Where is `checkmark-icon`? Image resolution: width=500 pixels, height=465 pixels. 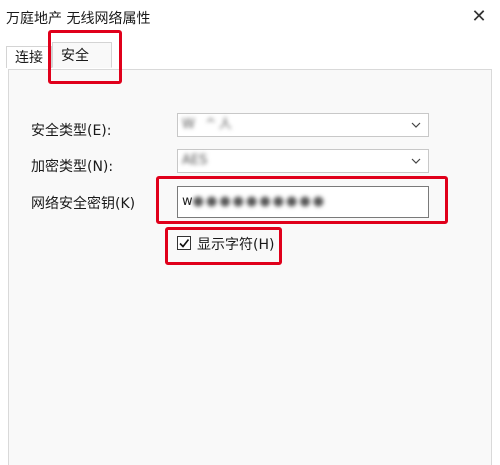
checkmark-icon is located at coordinates (184, 243).